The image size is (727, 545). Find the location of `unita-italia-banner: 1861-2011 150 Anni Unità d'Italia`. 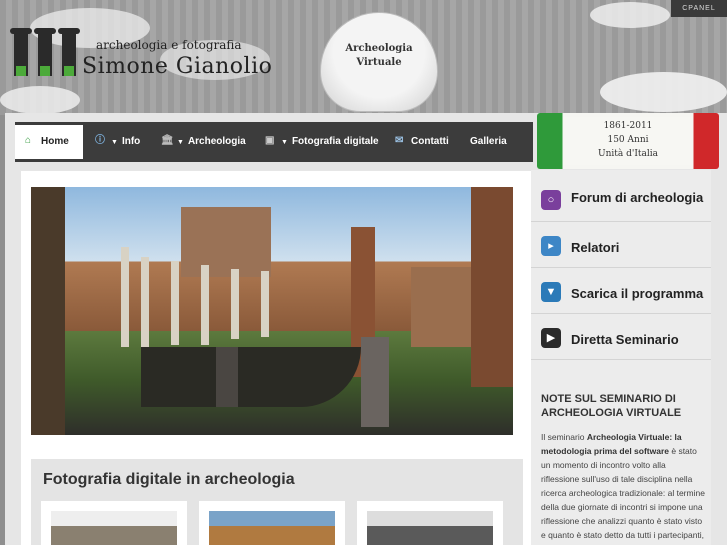

unita-italia-banner: 1861-2011 150 Anni Unità d'Italia is located at coordinates (628, 141).